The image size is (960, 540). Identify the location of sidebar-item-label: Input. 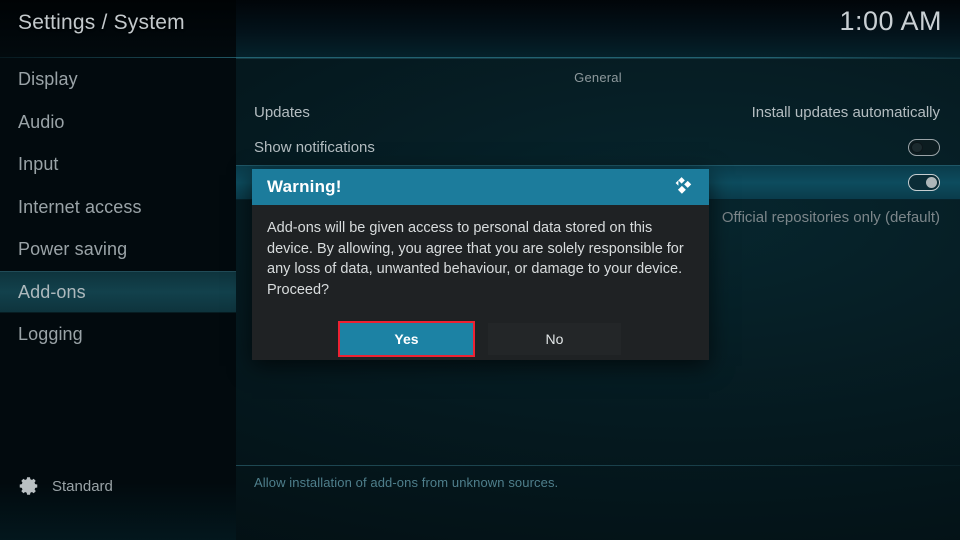
(38, 164).